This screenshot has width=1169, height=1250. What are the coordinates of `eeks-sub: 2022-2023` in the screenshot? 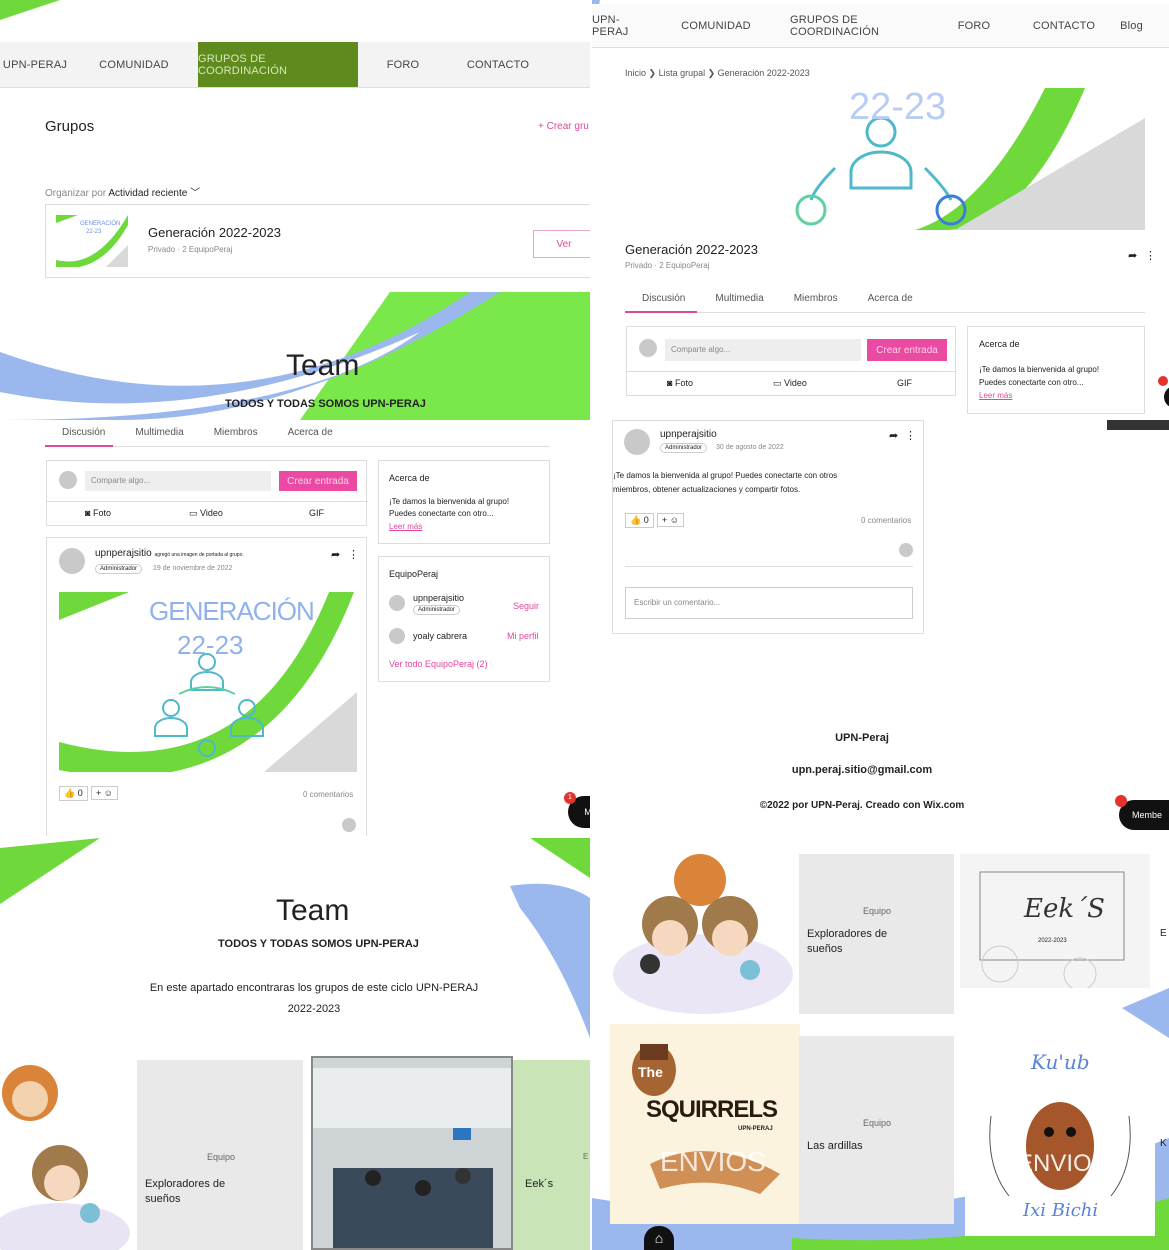 It's located at (1052, 941).